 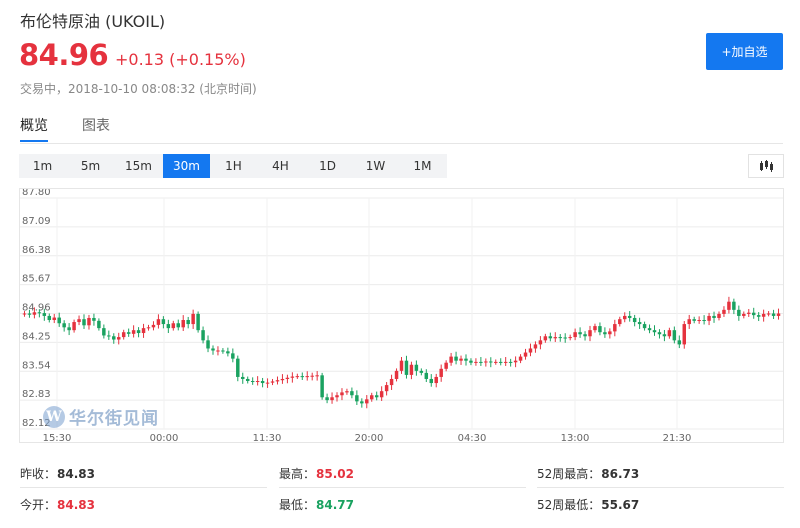 I want to click on interval-4h: 4H, so click(x=280, y=166).